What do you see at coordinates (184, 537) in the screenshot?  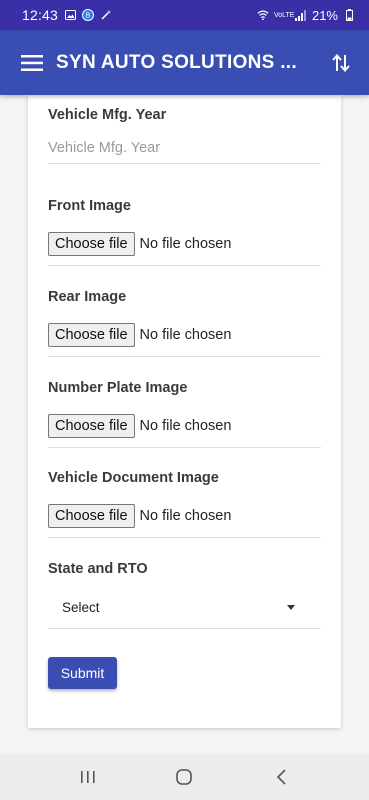 I see `vehicle-document-image-underline` at bounding box center [184, 537].